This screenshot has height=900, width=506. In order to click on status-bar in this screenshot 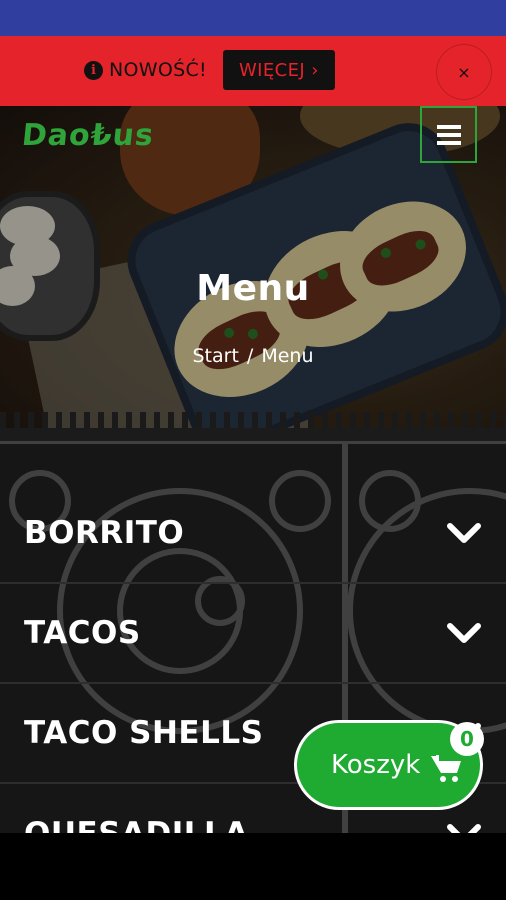, I will do `click(253, 18)`.